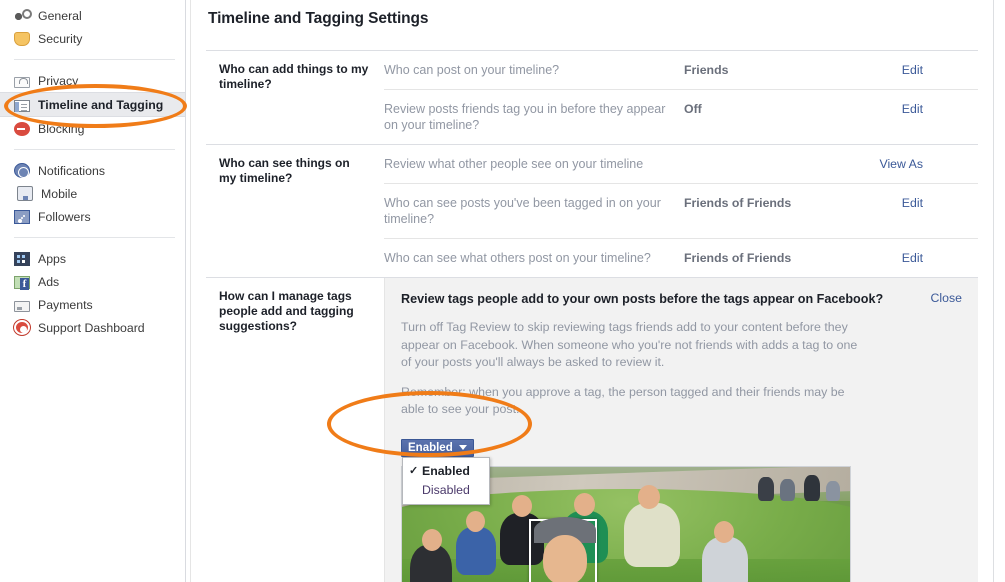 Image resolution: width=1005 pixels, height=582 pixels. I want to click on dropdown-option-enabled: ✓ Enabled, so click(446, 471).